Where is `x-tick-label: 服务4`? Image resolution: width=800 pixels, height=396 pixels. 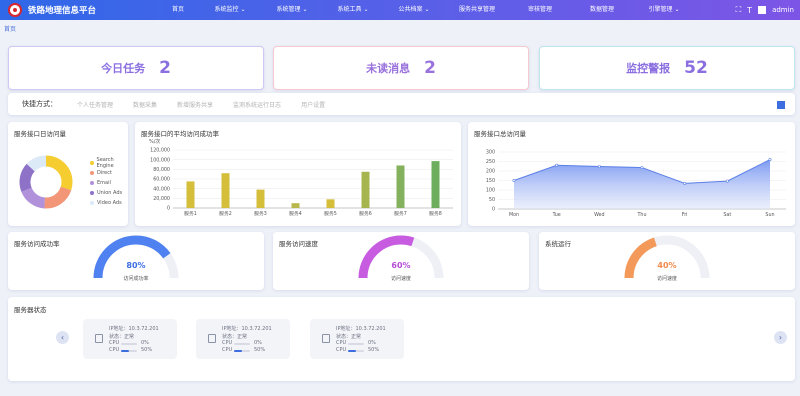
x-tick-label: 服务4 is located at coordinates (295, 213).